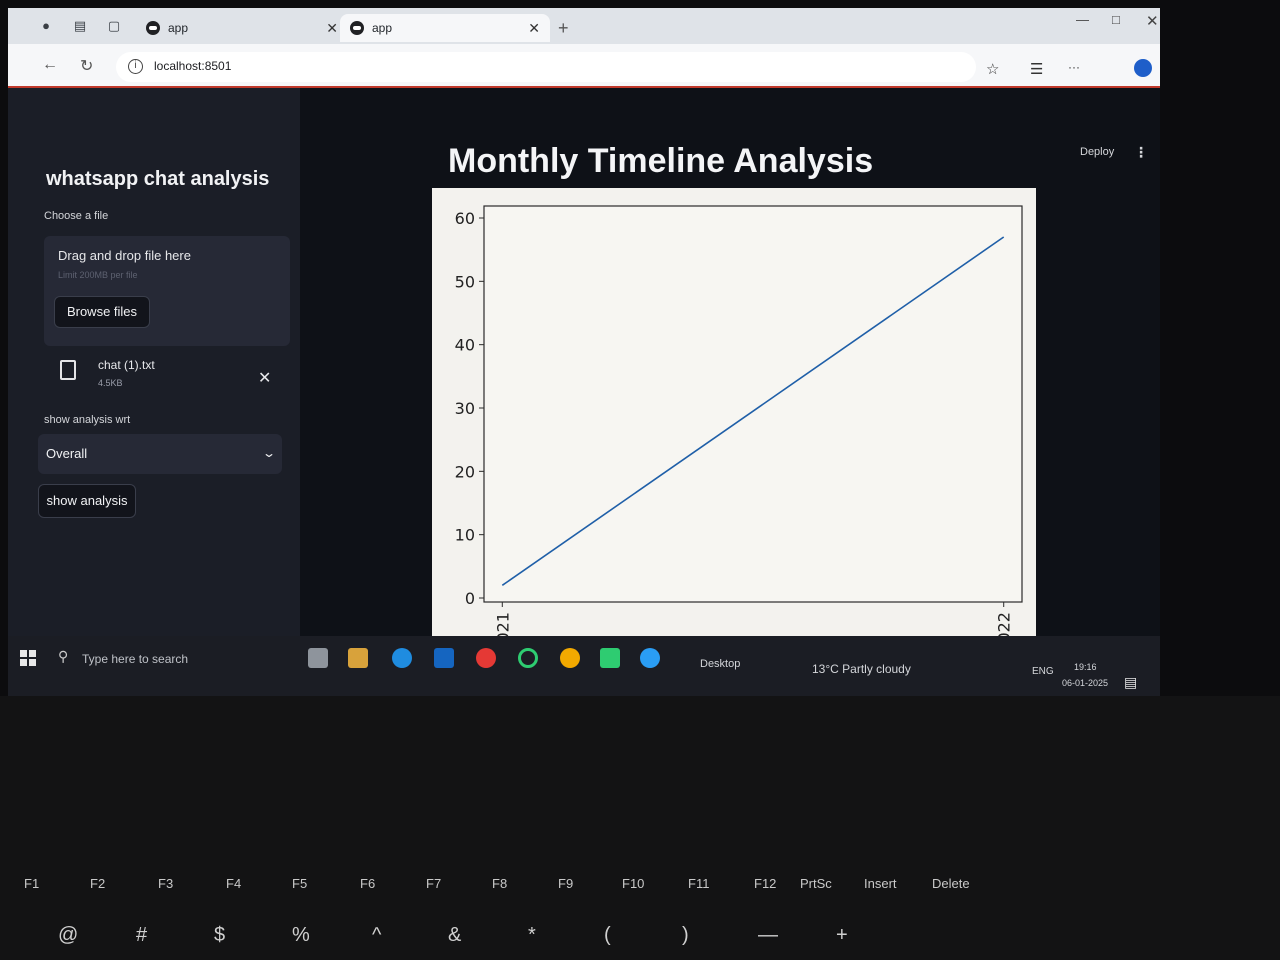  I want to click on desktop-toolbar-label: Desktop, so click(720, 664).